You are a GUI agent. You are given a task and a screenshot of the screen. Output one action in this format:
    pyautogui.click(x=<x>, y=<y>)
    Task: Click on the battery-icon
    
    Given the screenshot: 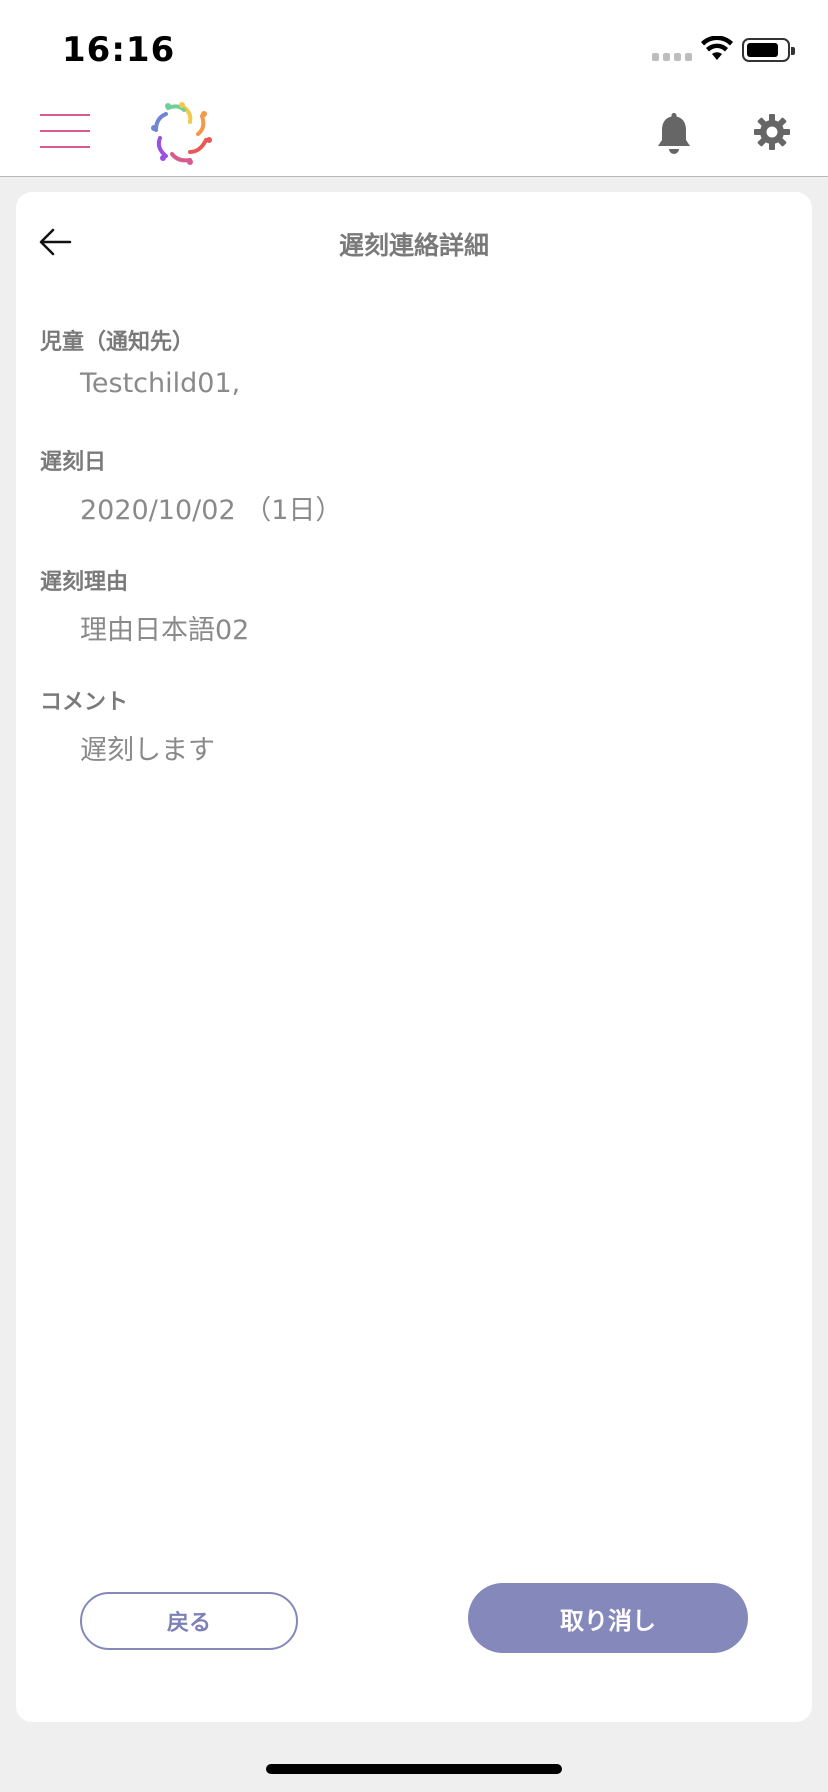 What is the action you would take?
    pyautogui.click(x=768, y=50)
    